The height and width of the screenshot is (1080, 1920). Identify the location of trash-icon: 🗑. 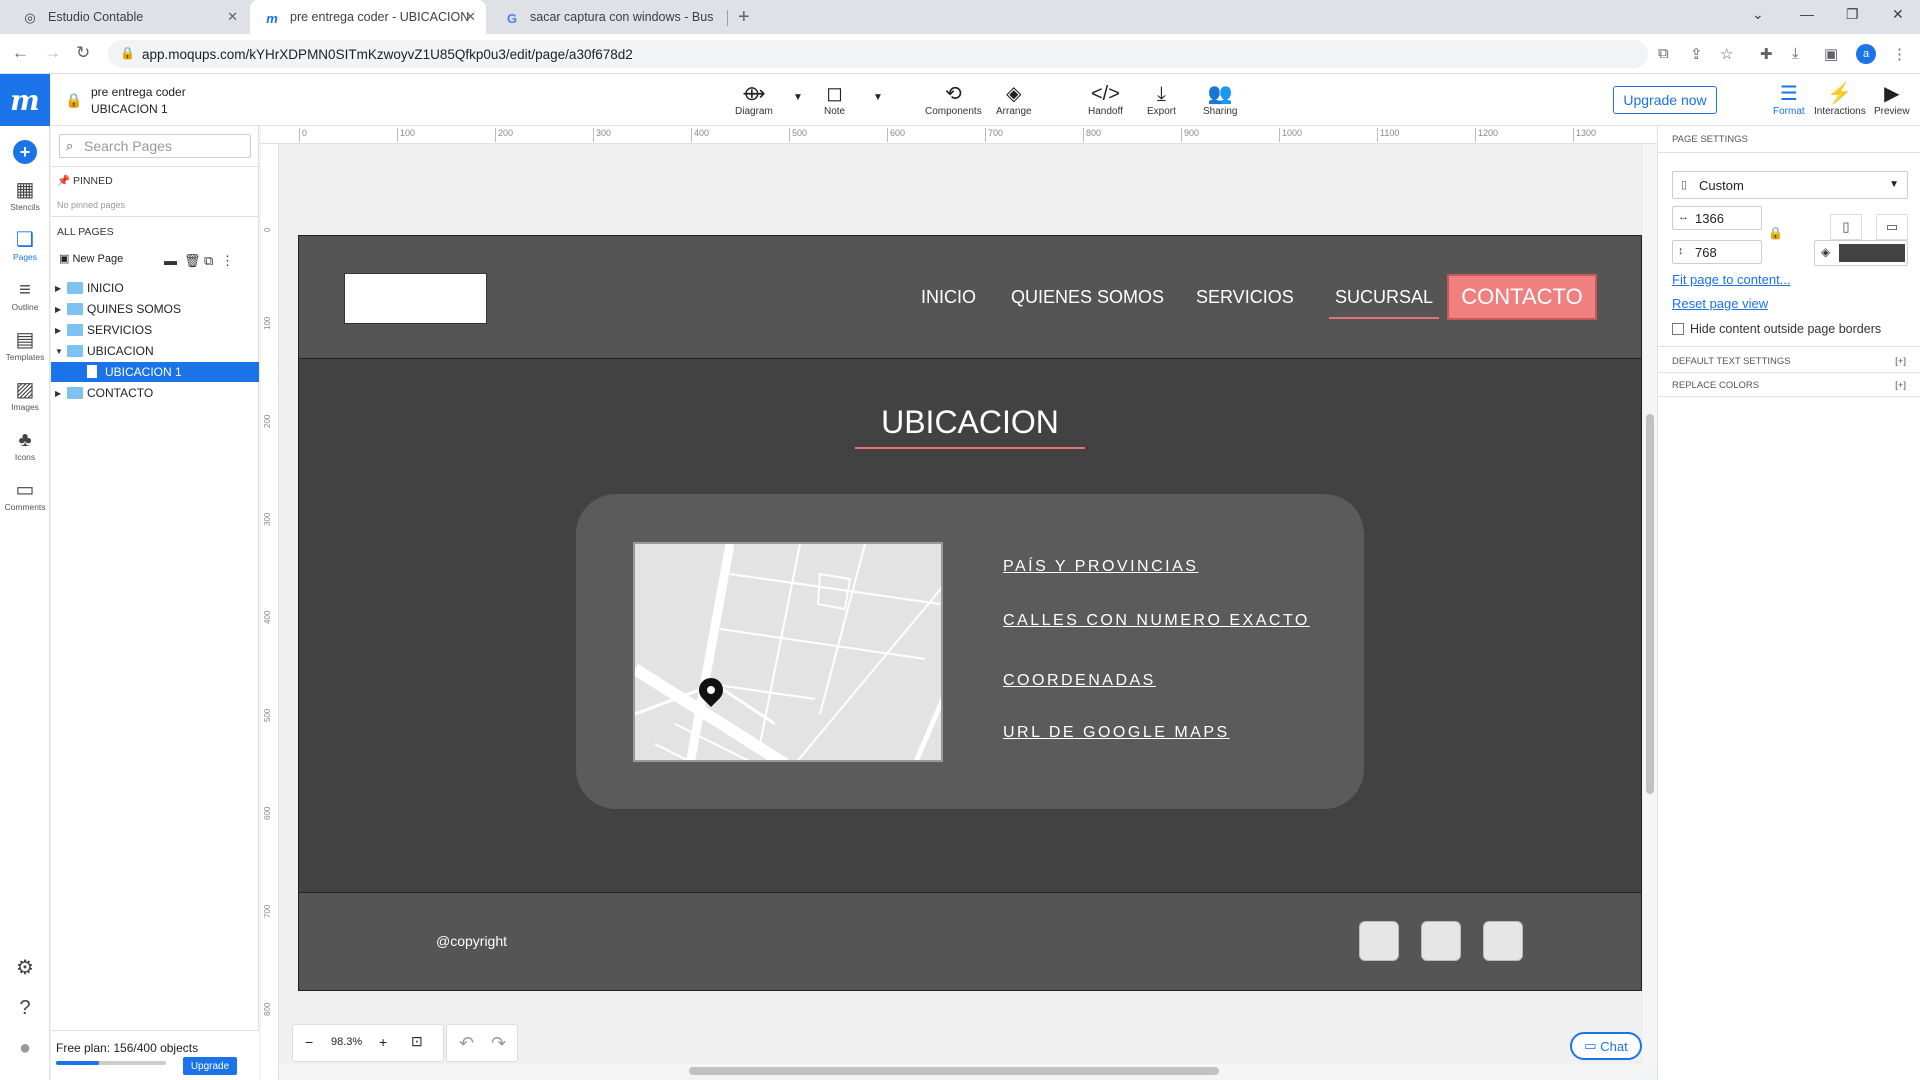
(192, 261).